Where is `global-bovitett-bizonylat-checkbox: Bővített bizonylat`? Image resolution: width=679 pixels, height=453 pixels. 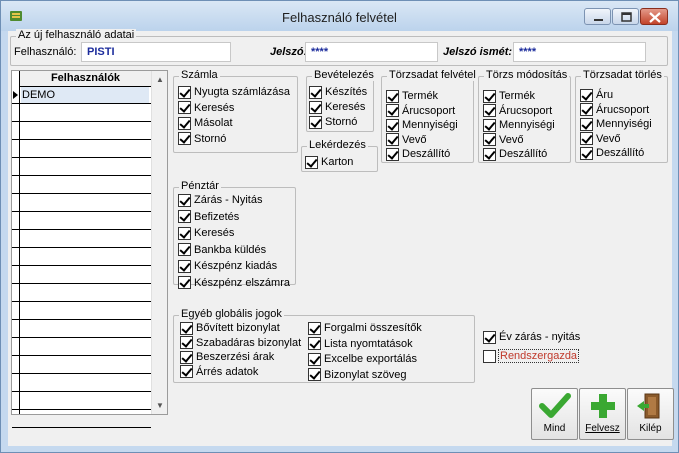 global-bovitett-bizonylat-checkbox: Bővített bizonylat is located at coordinates (230, 328).